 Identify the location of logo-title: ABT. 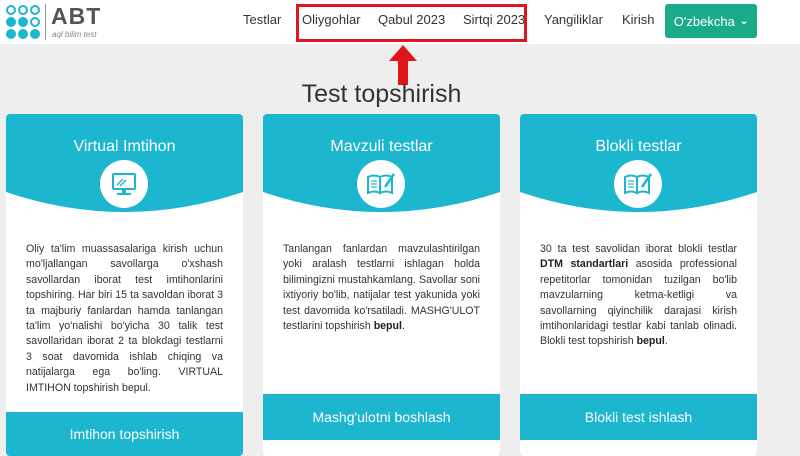
(76, 16).